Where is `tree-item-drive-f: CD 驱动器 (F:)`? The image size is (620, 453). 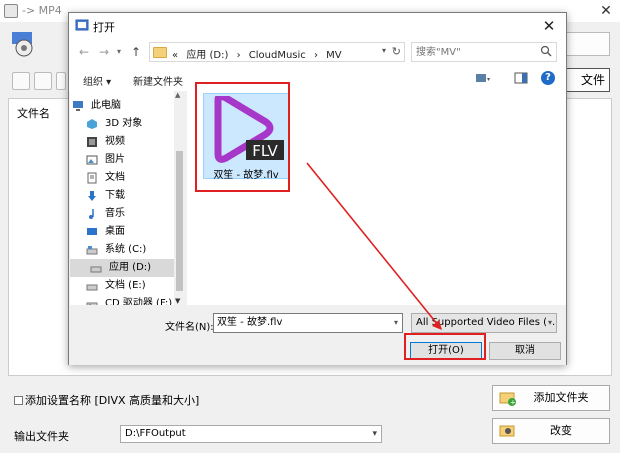 tree-item-drive-f: CD 驱动器 (F:) is located at coordinates (135, 300).